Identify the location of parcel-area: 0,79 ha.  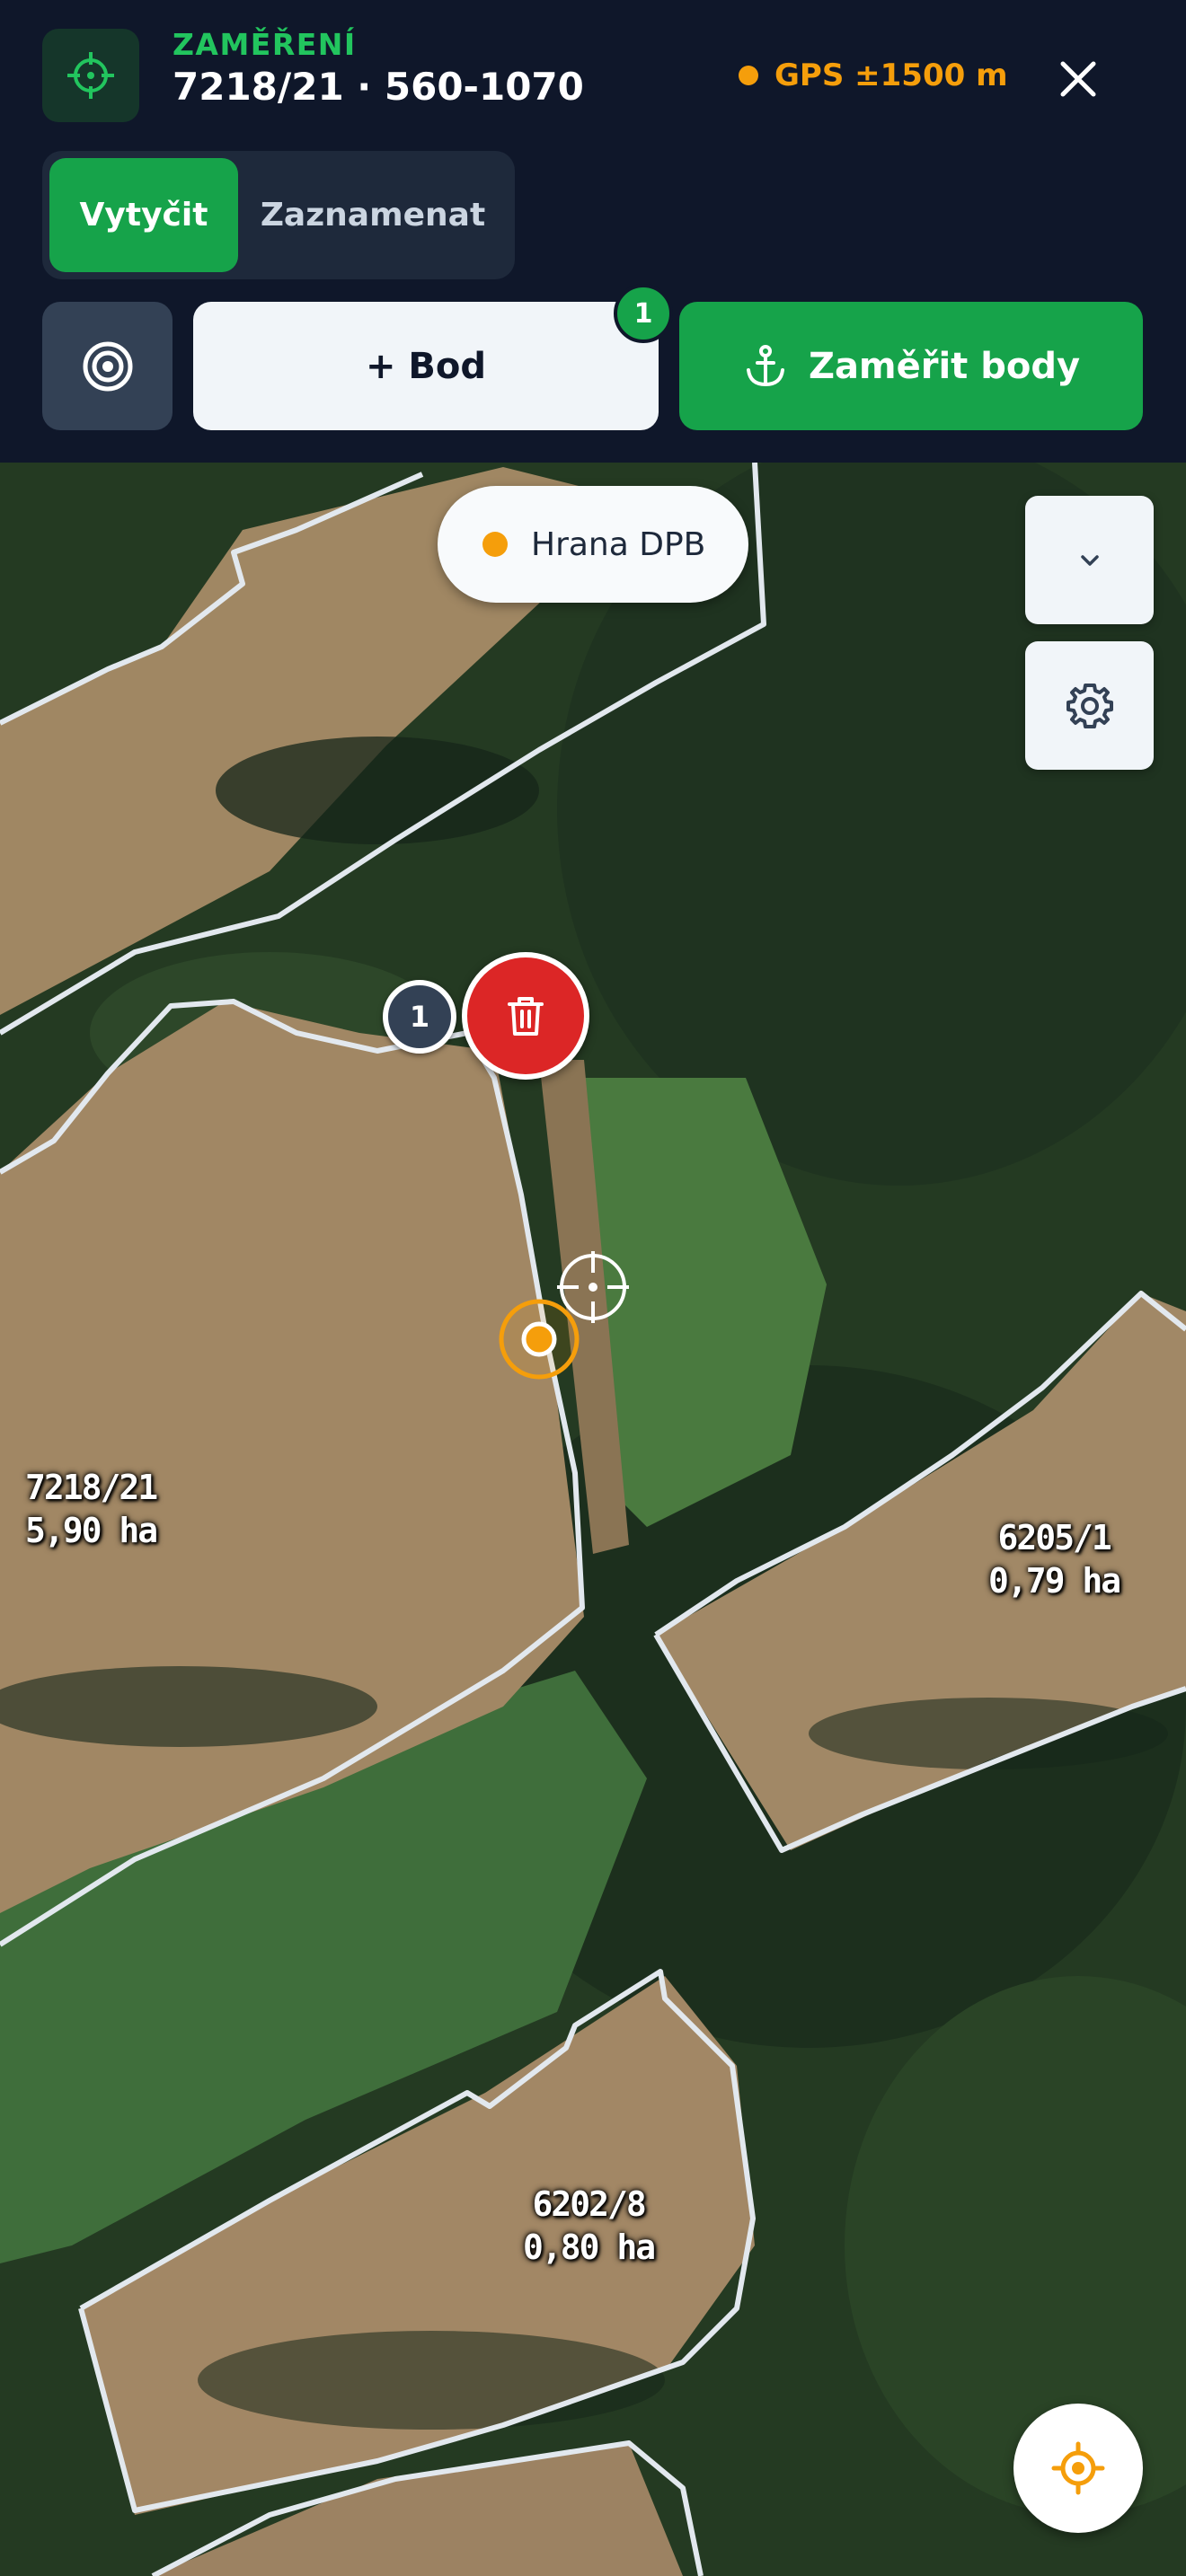
(1054, 1581).